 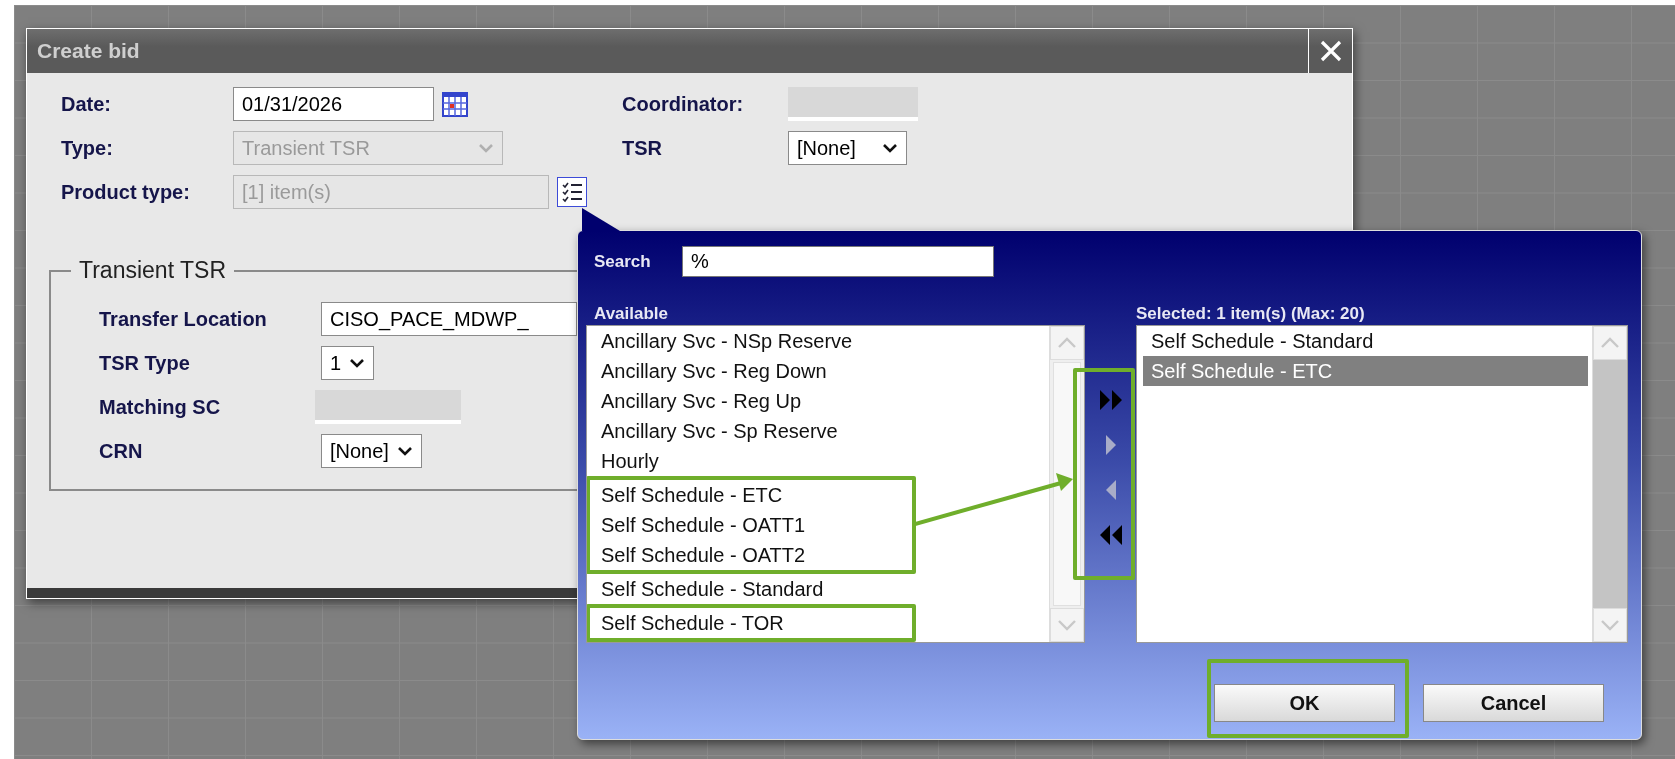 What do you see at coordinates (449, 318) in the screenshot?
I see `text-field: CISO_PACE_MDWP_` at bounding box center [449, 318].